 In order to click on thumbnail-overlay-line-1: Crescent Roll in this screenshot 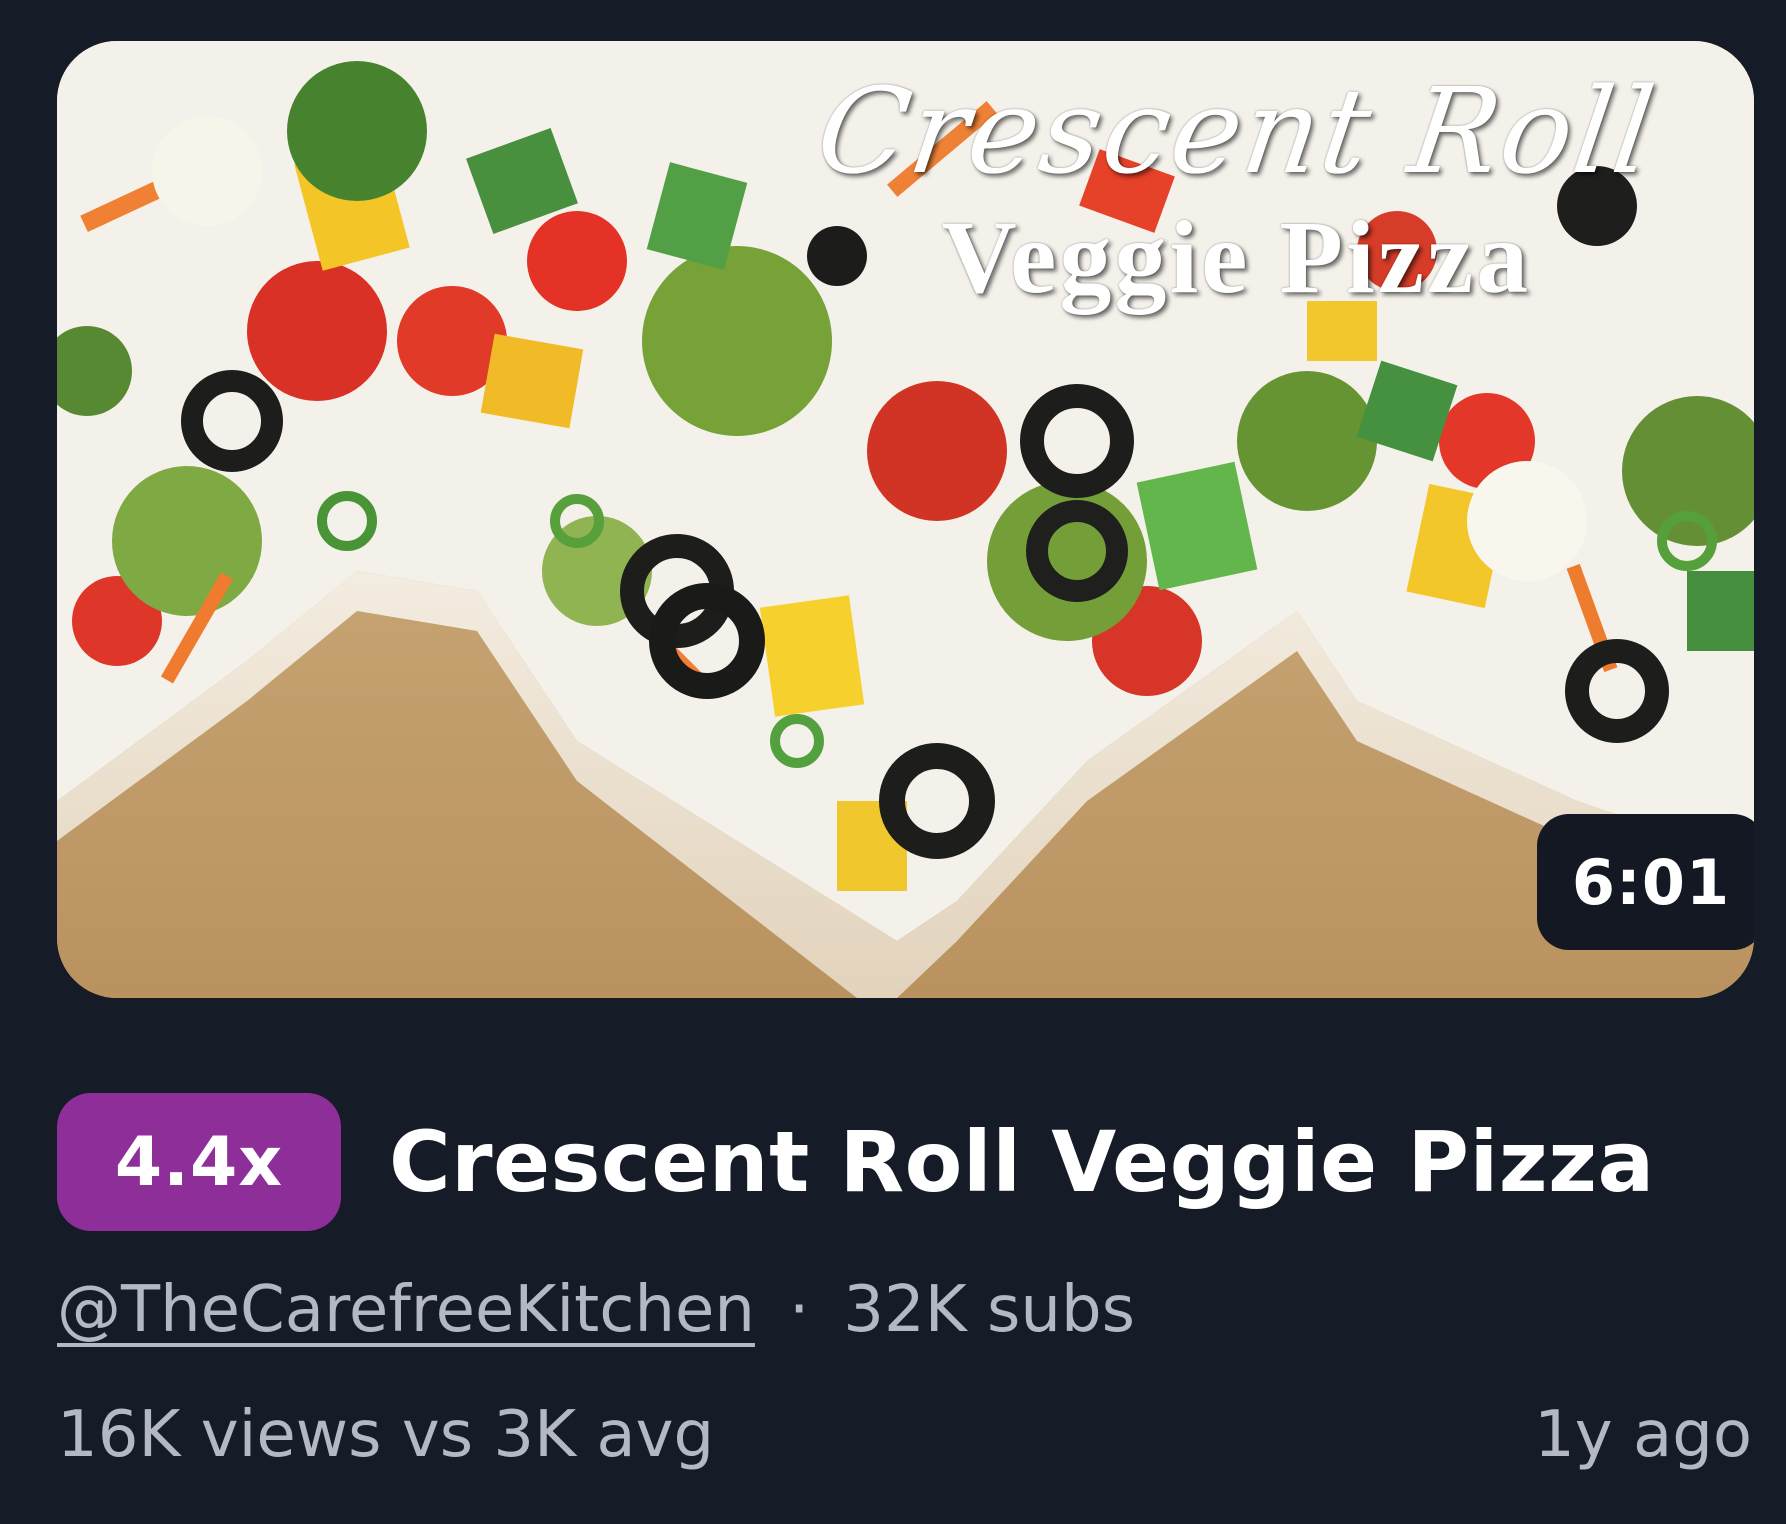, I will do `click(1236, 131)`.